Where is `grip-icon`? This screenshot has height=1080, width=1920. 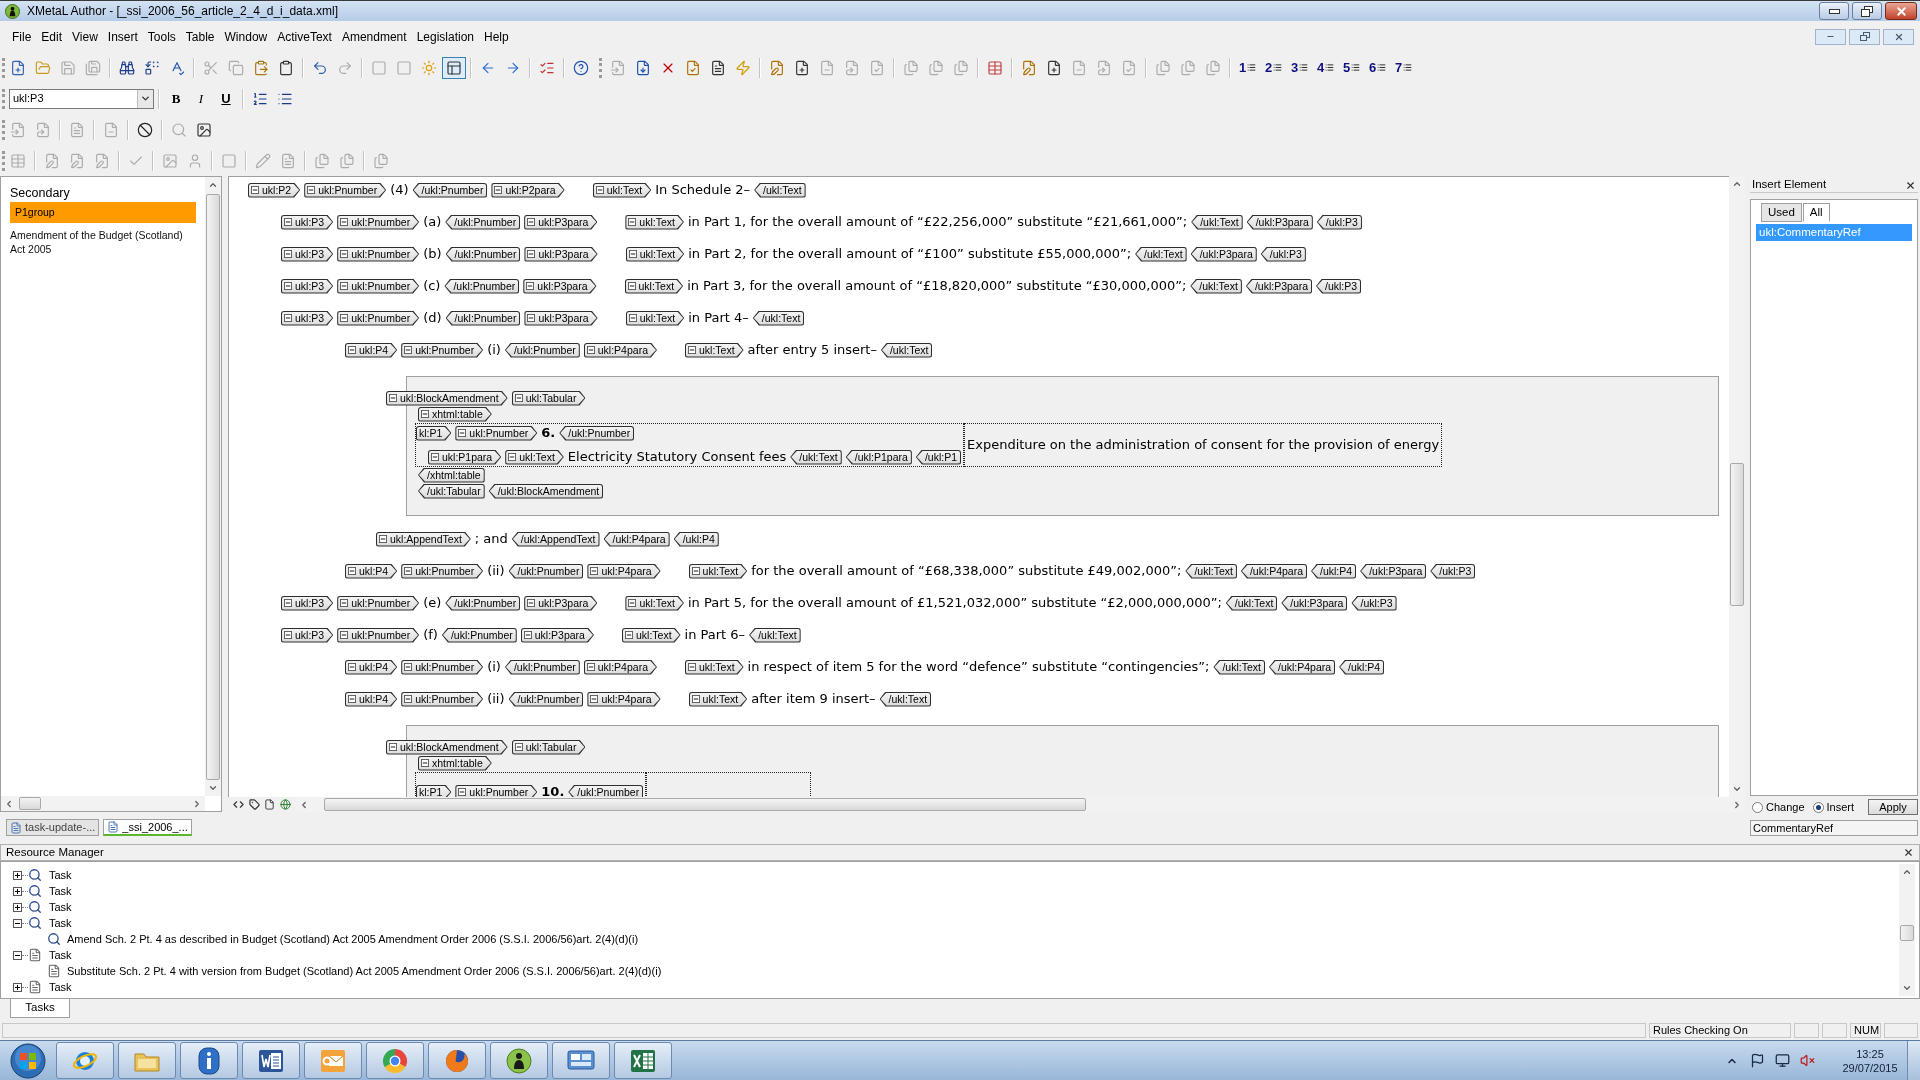 grip-icon is located at coordinates (3, 129).